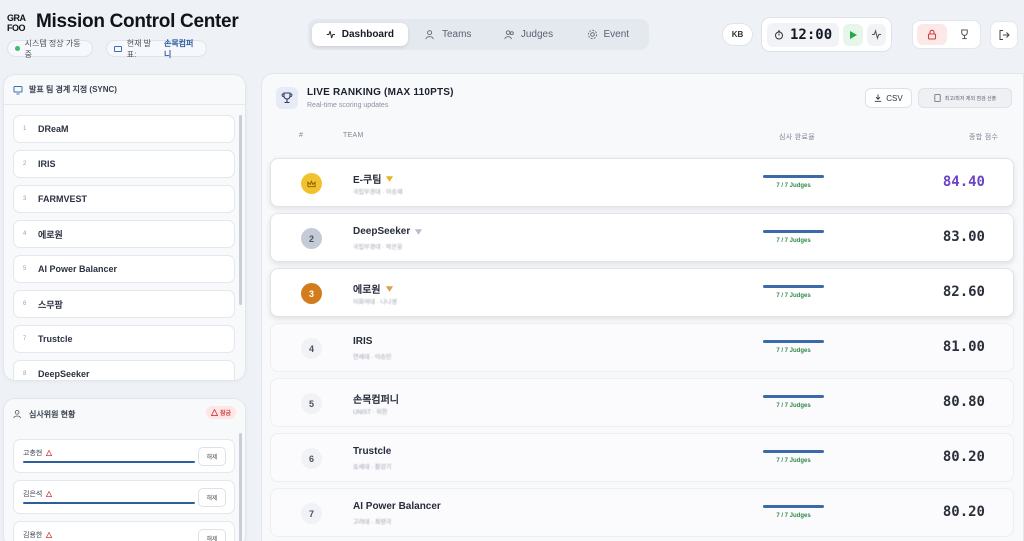 The height and width of the screenshot is (541, 1024). What do you see at coordinates (878, 98) in the screenshot?
I see `download-icon` at bounding box center [878, 98].